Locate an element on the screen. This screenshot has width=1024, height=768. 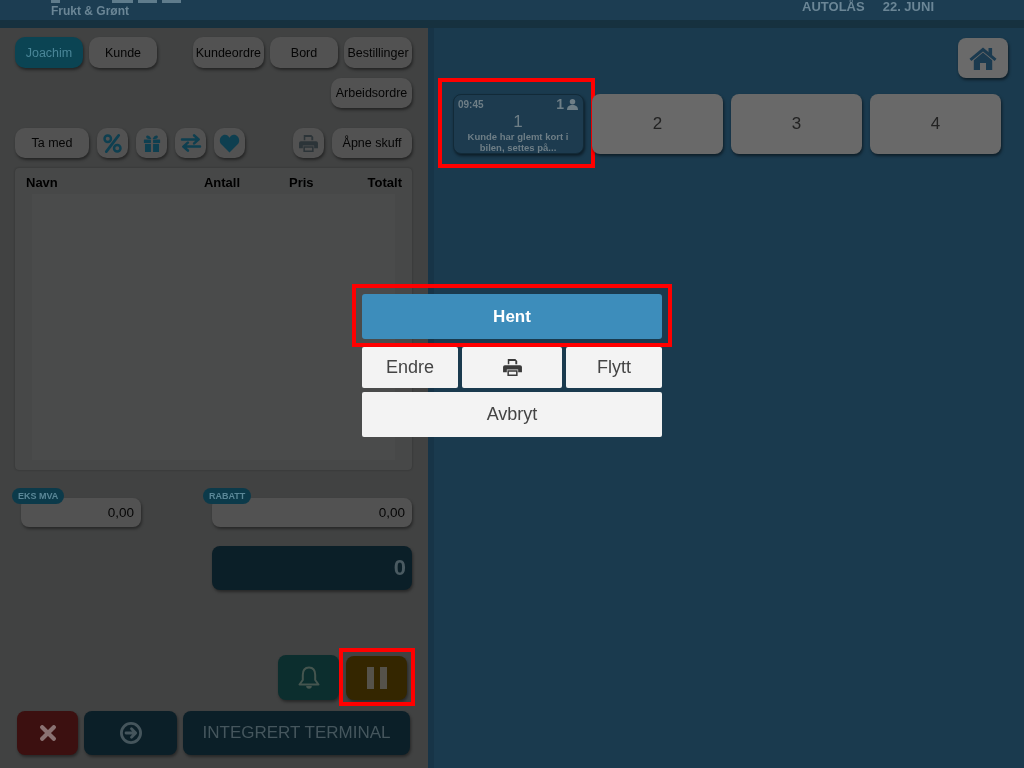
table-number: 3 is located at coordinates (796, 124).